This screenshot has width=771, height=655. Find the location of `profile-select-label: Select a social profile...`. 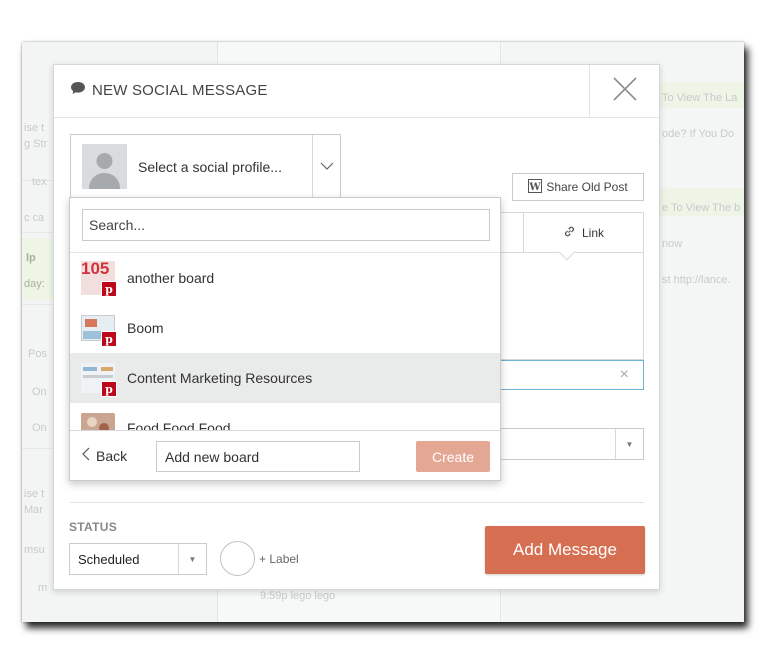

profile-select-label: Select a social profile... is located at coordinates (210, 166).